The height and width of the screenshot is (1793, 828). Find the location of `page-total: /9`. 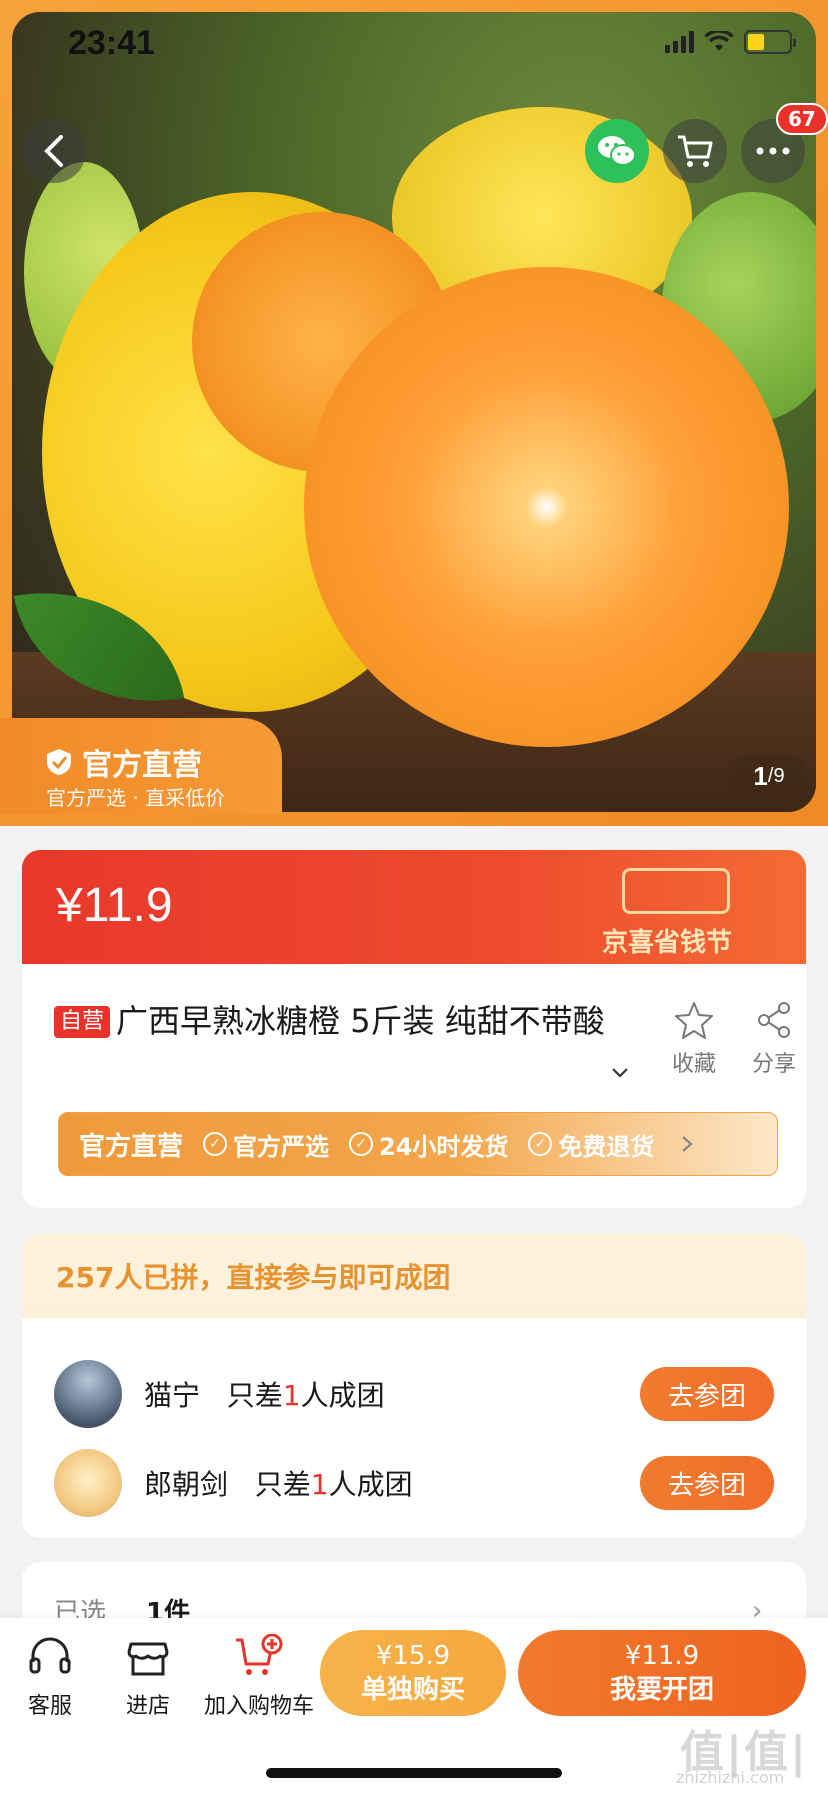

page-total: /9 is located at coordinates (776, 775).